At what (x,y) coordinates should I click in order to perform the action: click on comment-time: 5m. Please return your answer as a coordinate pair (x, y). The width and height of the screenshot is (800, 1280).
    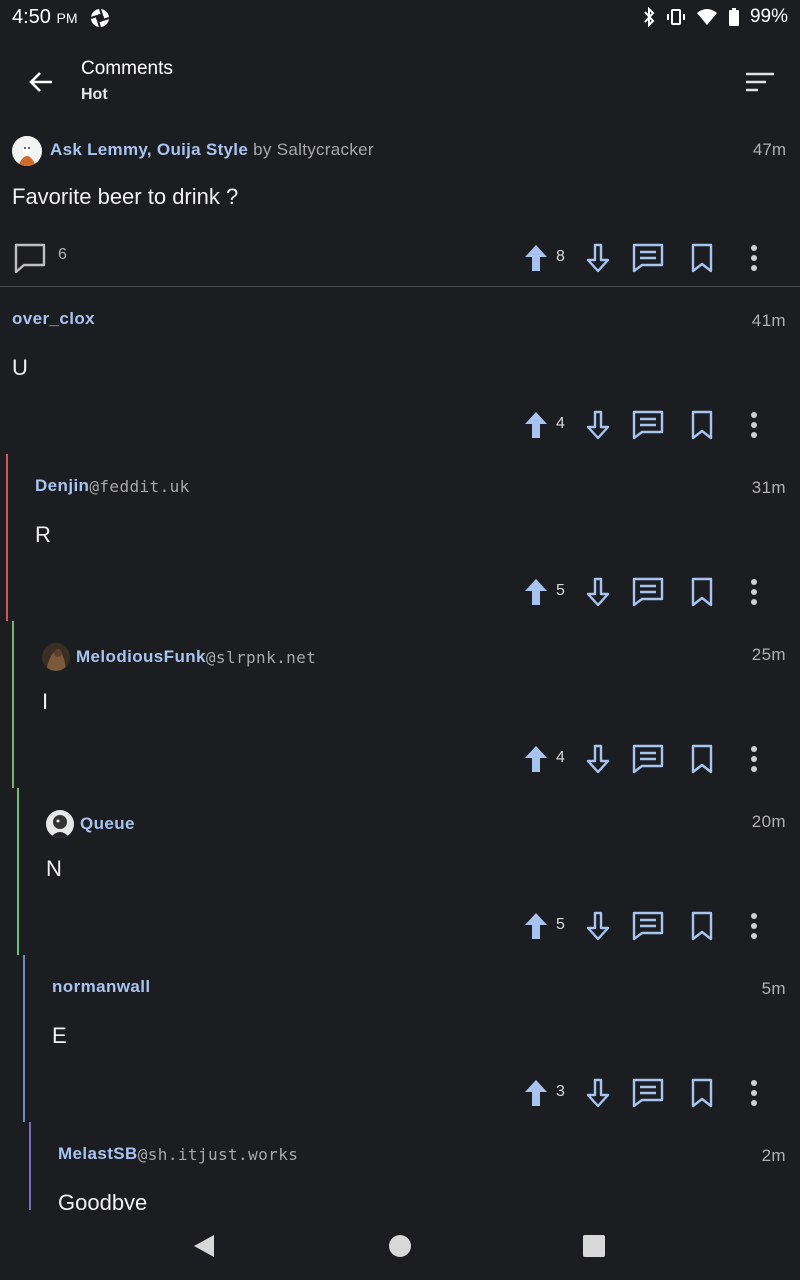
    Looking at the image, I should click on (773, 988).